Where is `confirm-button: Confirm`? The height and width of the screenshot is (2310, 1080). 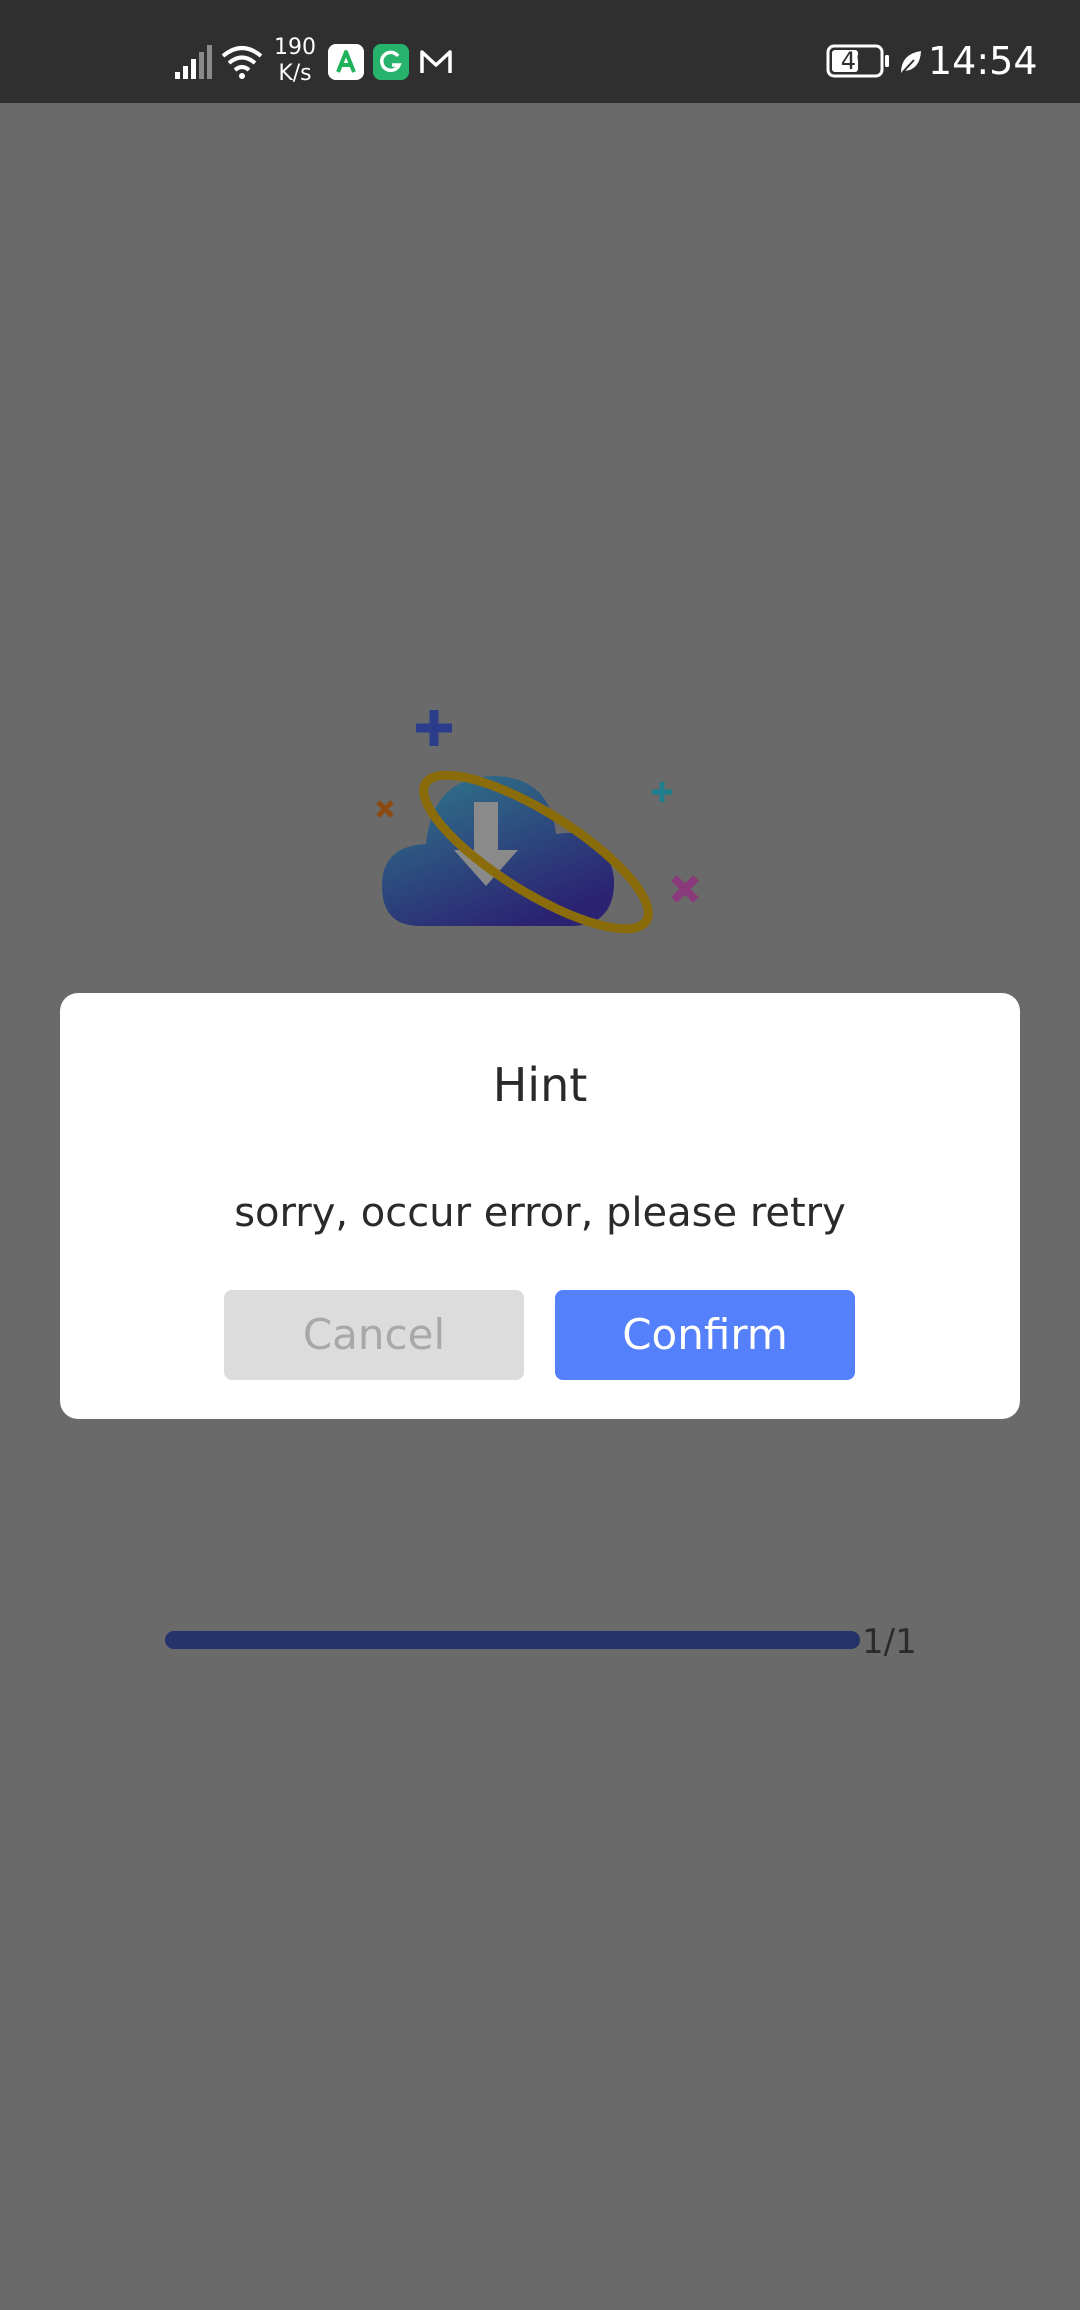
confirm-button: Confirm is located at coordinates (705, 1335).